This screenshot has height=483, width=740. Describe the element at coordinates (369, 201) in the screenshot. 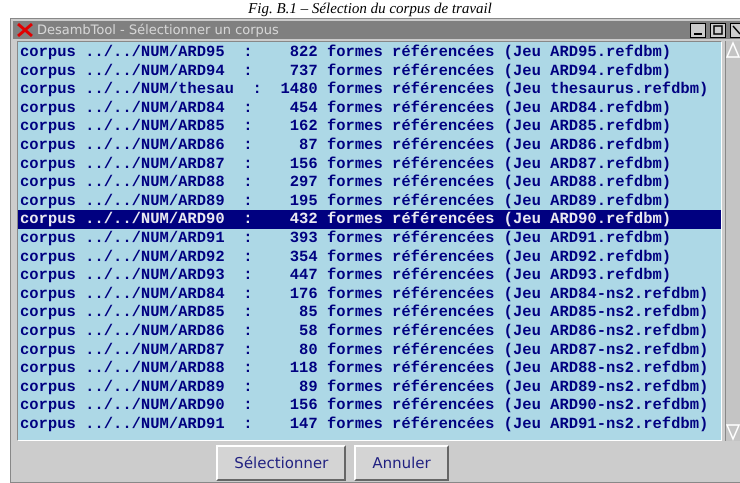

I see `corpus-list-item: corpus ../../NUM/ARD89 : 195 formes référencées (Jeu ARD89.refdbm)` at that location.